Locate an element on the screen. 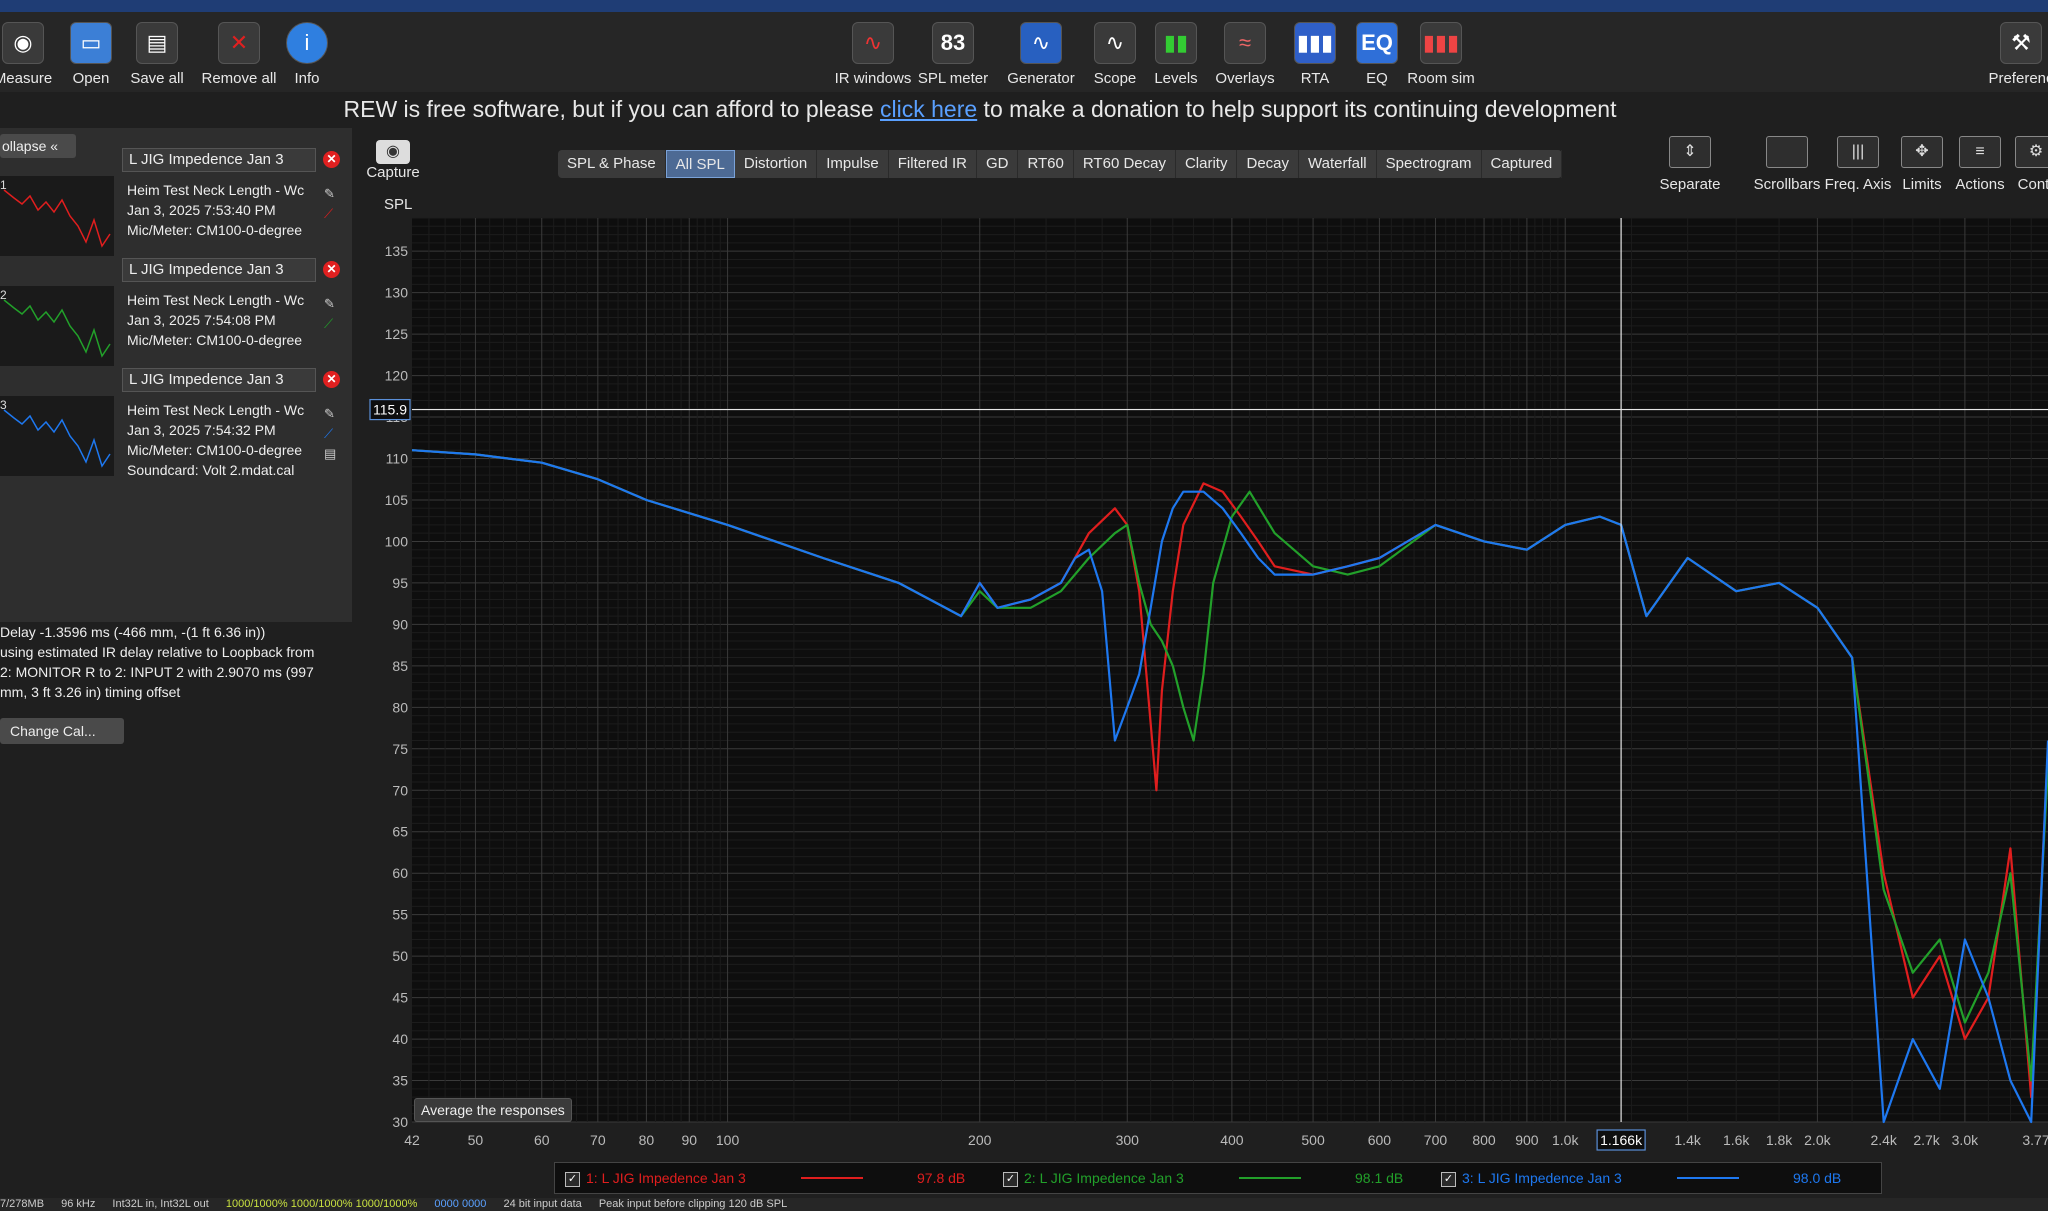 Image resolution: width=2048 pixels, height=1211 pixels. x-tick-label: 400 is located at coordinates (1232, 1140).